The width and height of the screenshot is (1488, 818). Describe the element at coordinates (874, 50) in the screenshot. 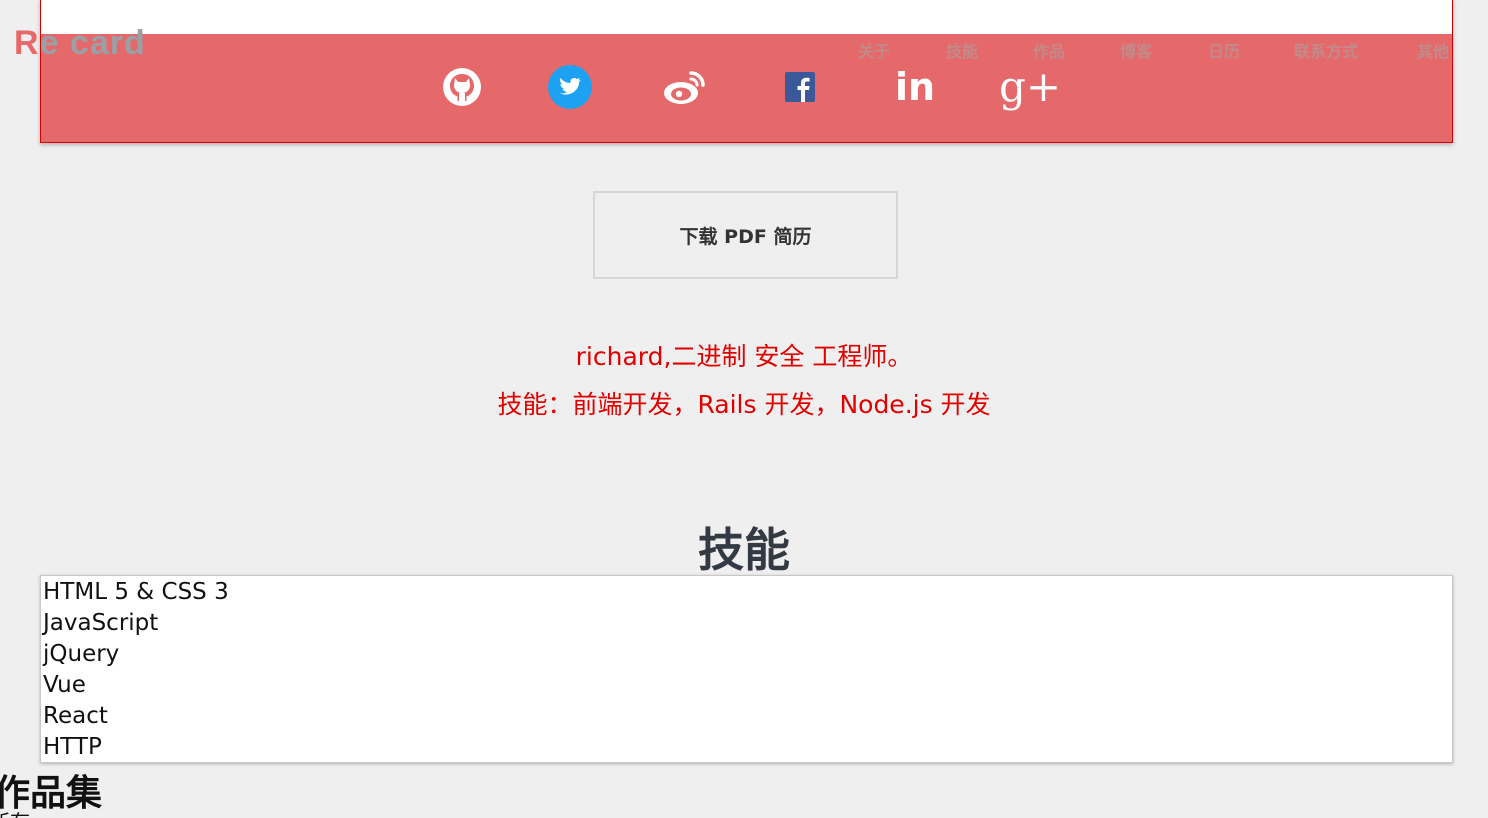

I see `nav-item-about: 关于` at that location.